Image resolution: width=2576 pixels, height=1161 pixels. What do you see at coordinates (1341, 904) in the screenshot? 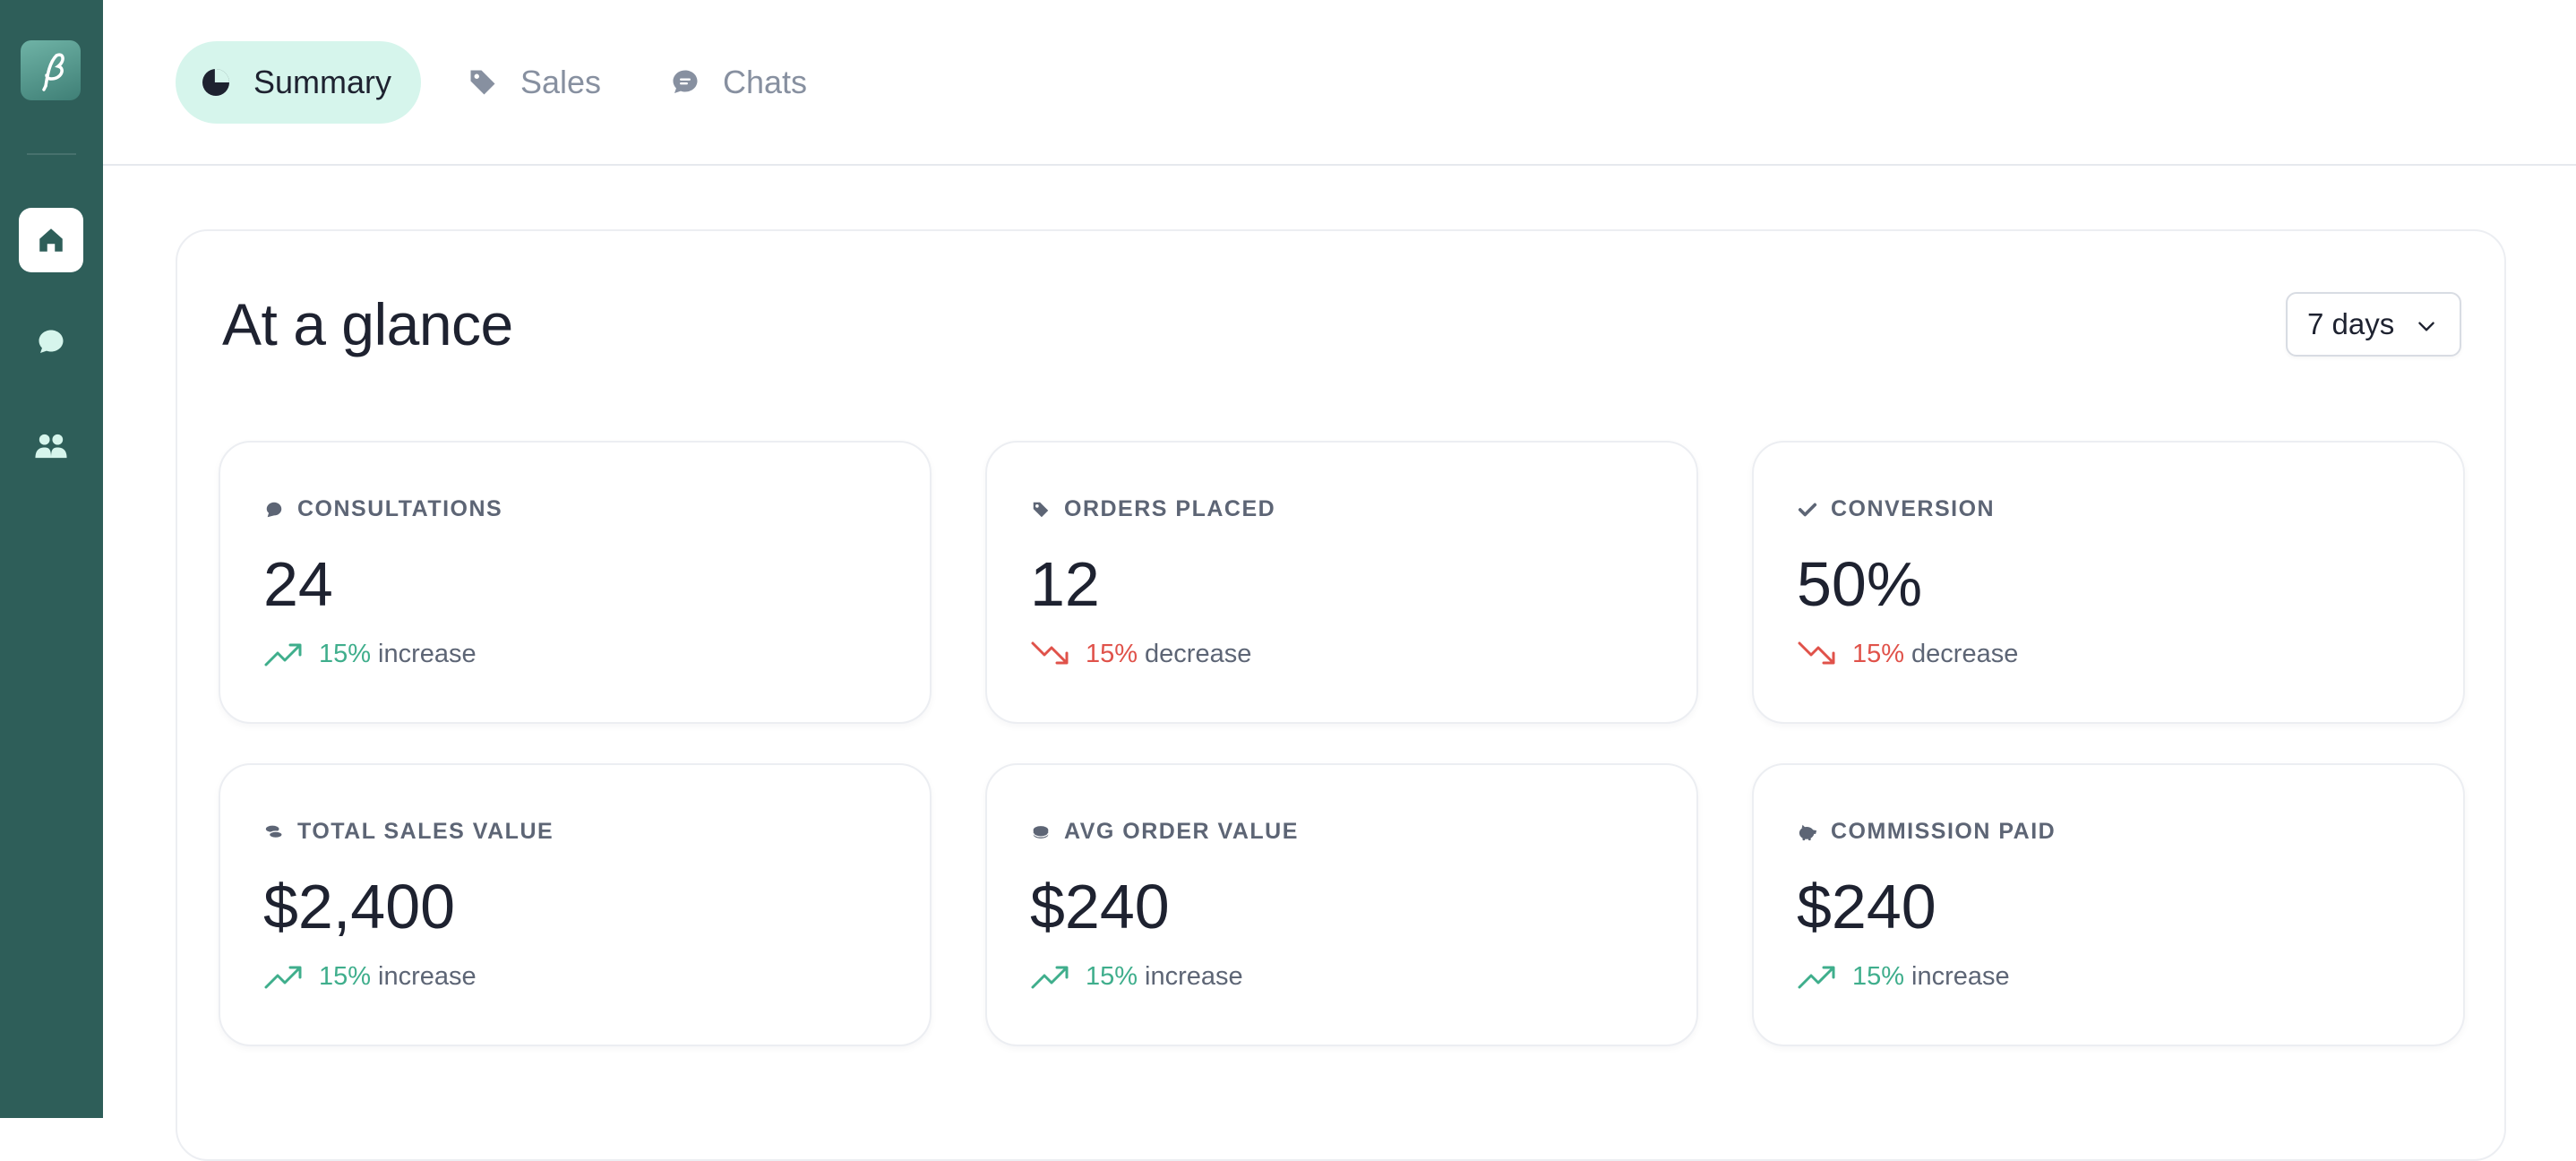
I see `metric-card-avg-order-value: AVG ORDER VALUE $240 15% increase` at bounding box center [1341, 904].